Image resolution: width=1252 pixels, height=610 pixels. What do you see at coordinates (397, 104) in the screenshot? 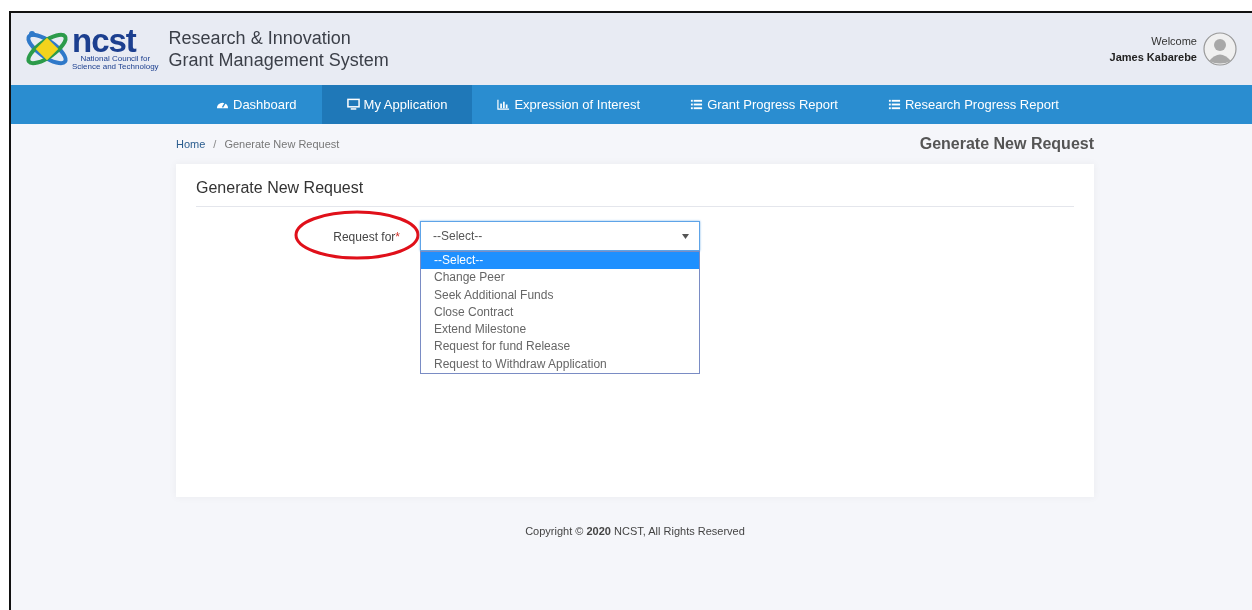
I see `nav-tab: My Application` at bounding box center [397, 104].